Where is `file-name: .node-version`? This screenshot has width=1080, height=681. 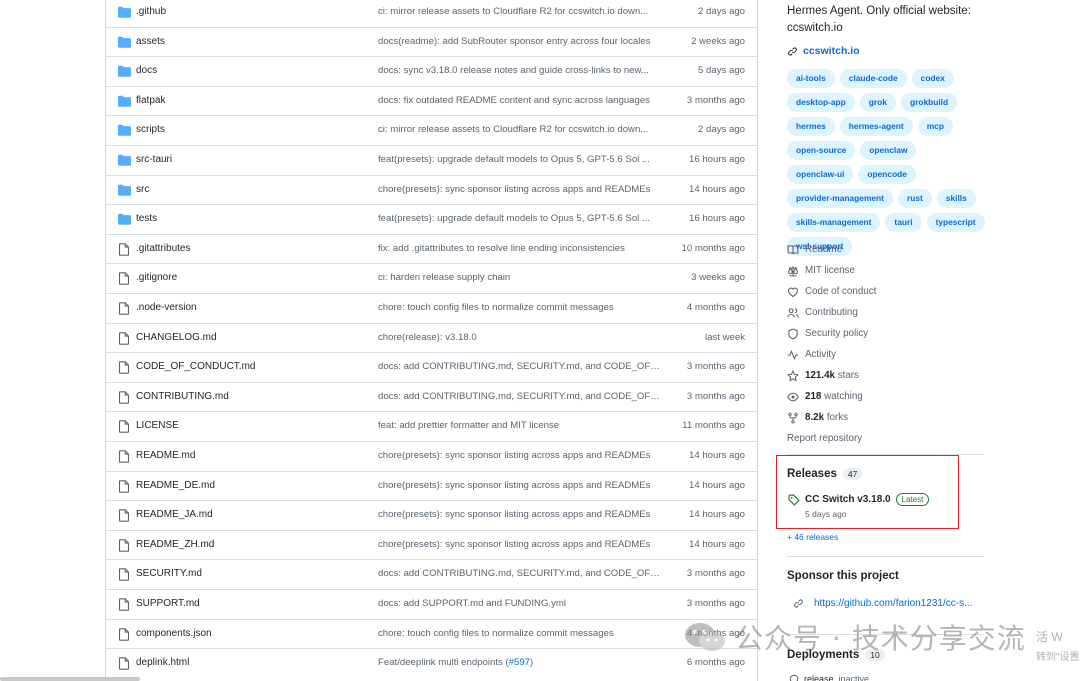
file-name: .node-version is located at coordinates (166, 307).